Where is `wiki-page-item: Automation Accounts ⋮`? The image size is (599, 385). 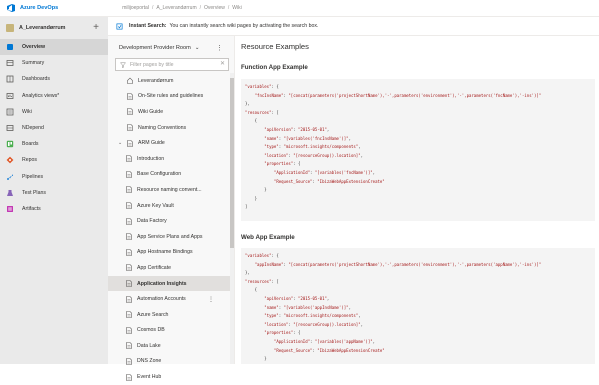 wiki-page-item: Automation Accounts ⋮ is located at coordinates (171, 299).